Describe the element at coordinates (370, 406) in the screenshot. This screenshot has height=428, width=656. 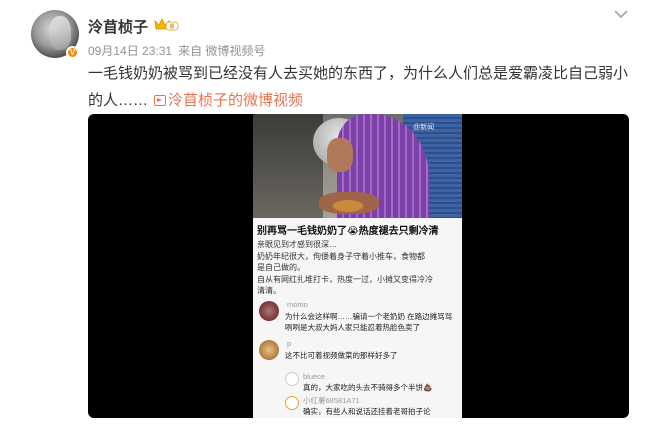
I see `frame-reply: 小红薯68581A71 确实，有些人和说话还挂着老哥拍子论` at that location.